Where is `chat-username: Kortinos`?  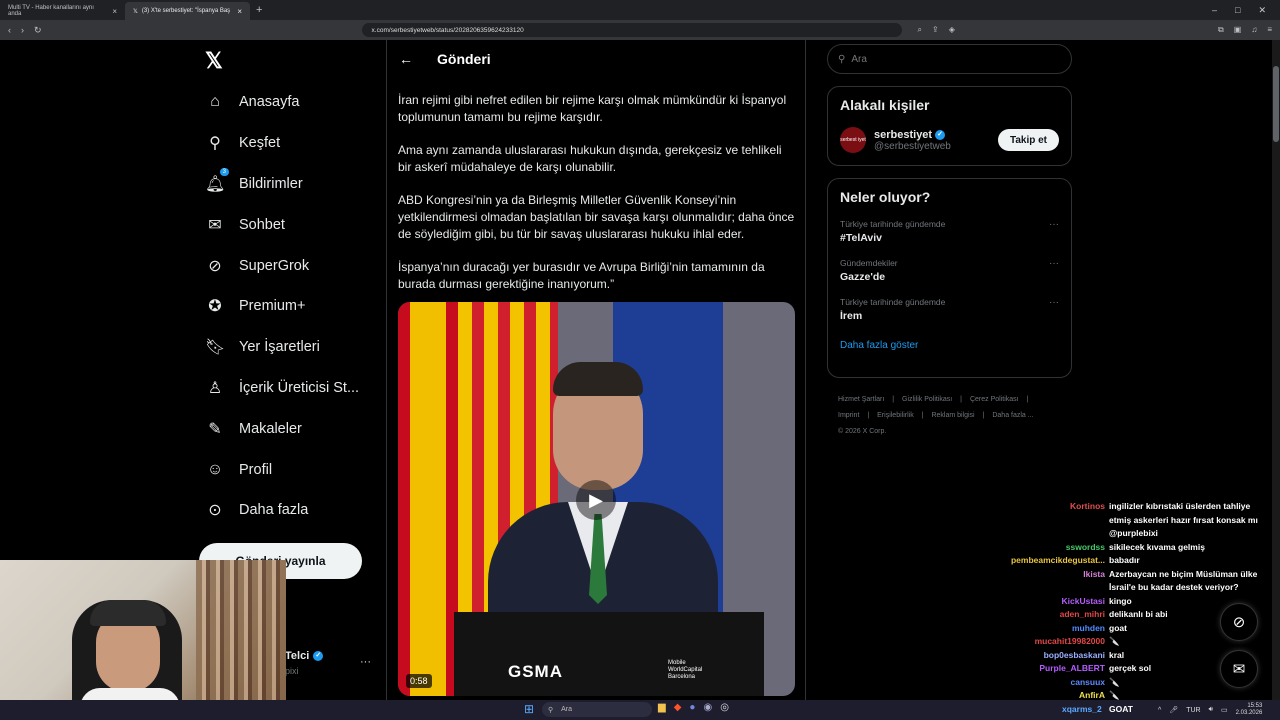 chat-username: Kortinos is located at coordinates (1045, 507).